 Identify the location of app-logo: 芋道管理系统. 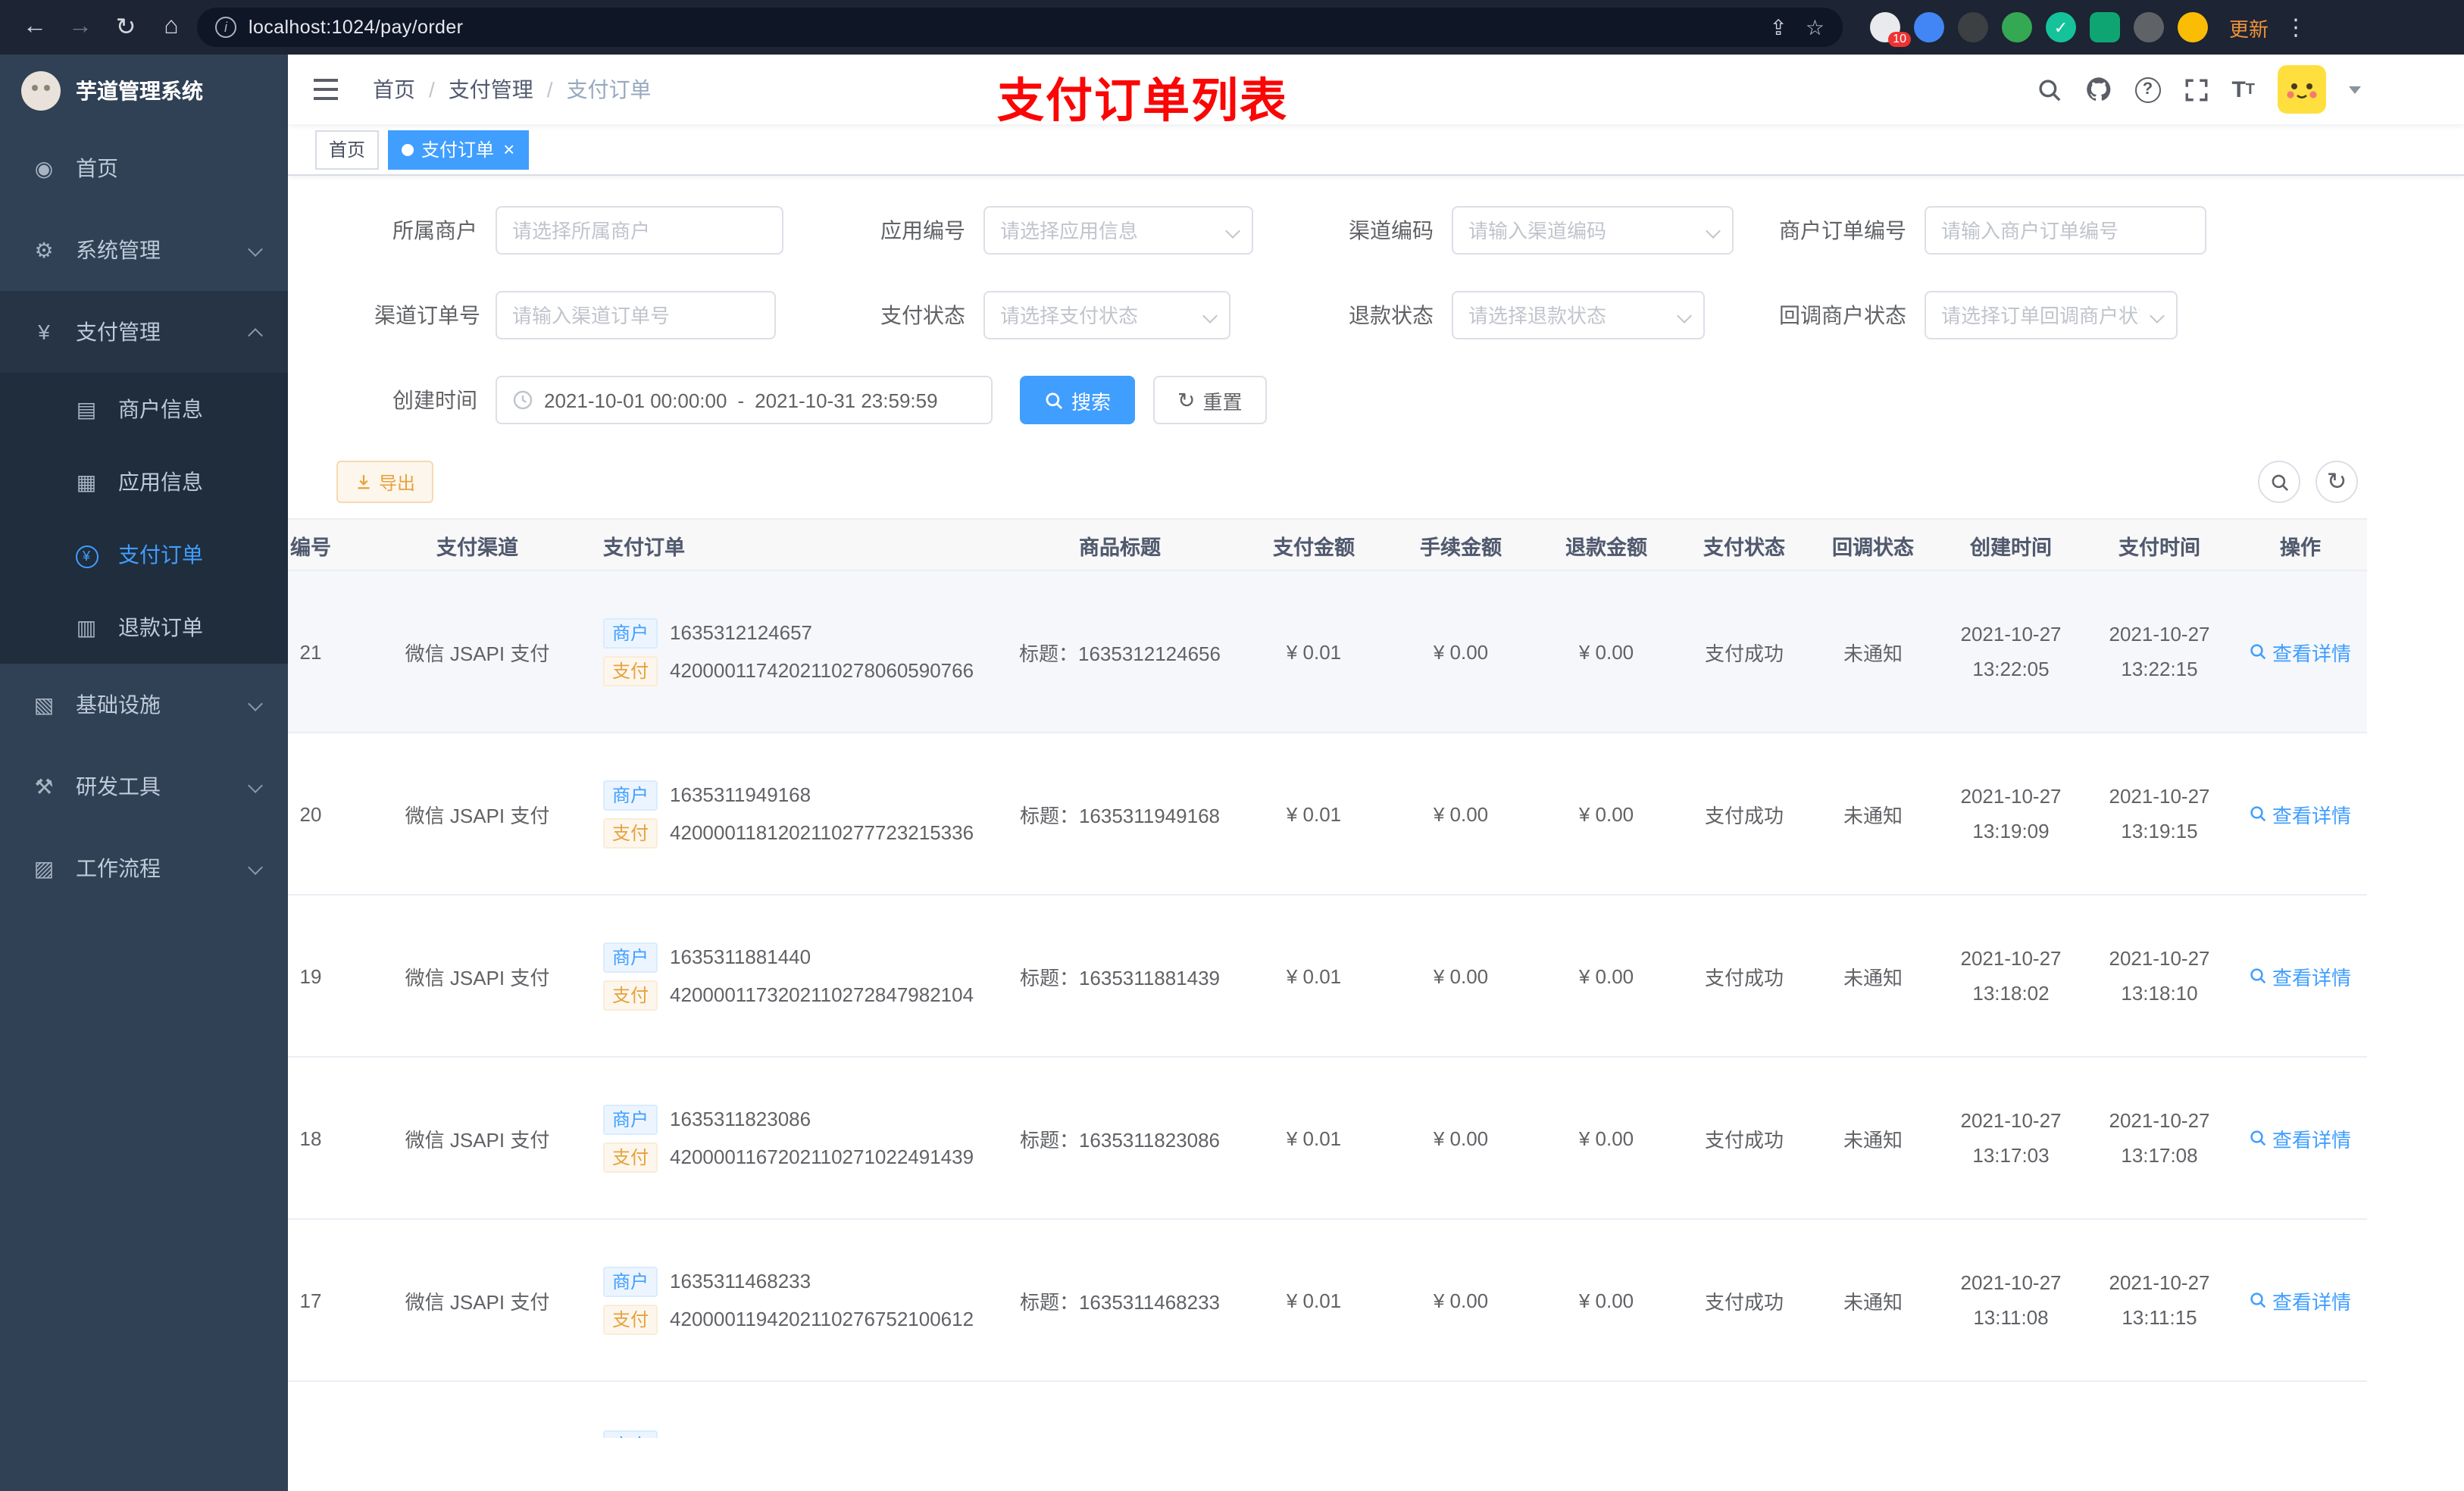
(144, 91).